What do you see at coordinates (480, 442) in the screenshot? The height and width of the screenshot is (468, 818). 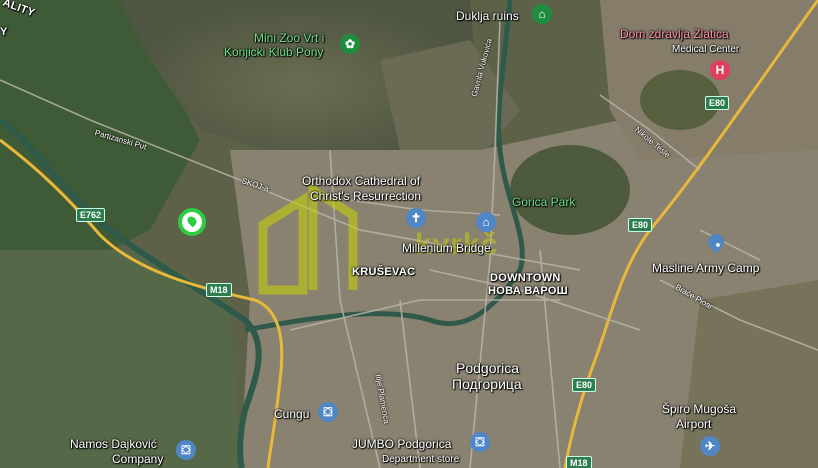 I see `shopping-bag-icon-jumbo: ⛋` at bounding box center [480, 442].